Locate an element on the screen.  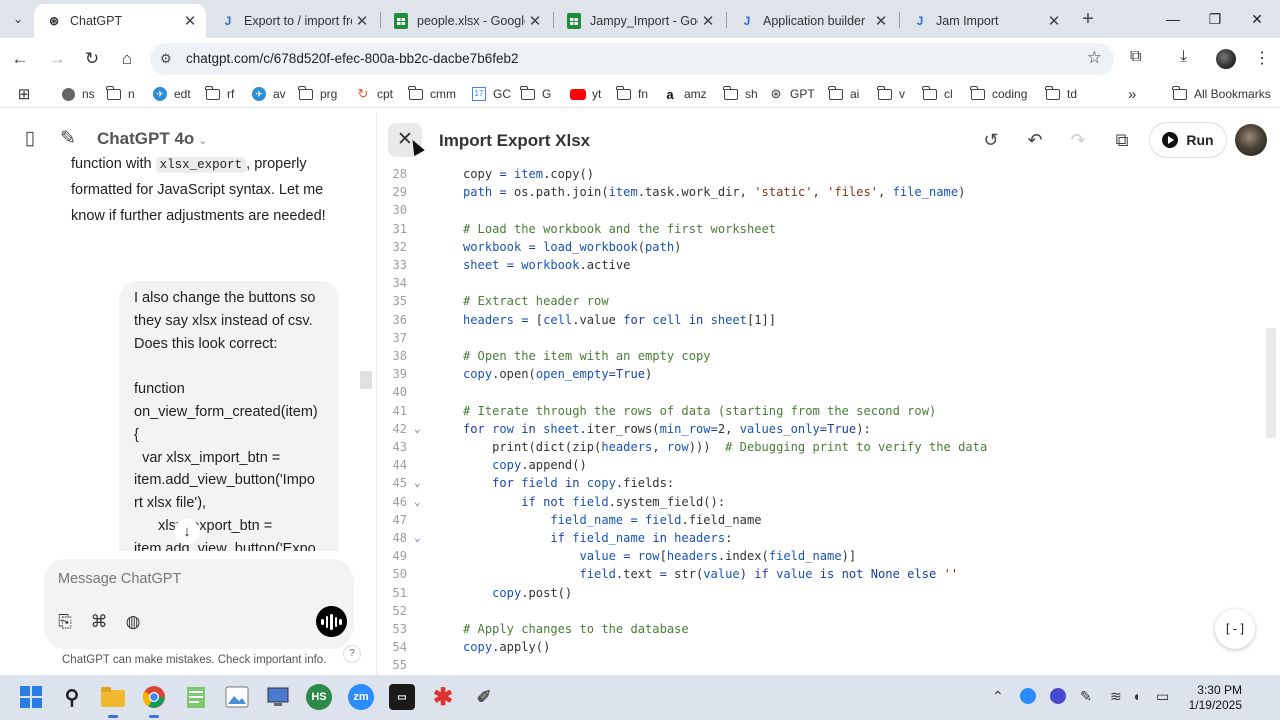
sidebar-toggle-icon: ▯ is located at coordinates (30, 139).